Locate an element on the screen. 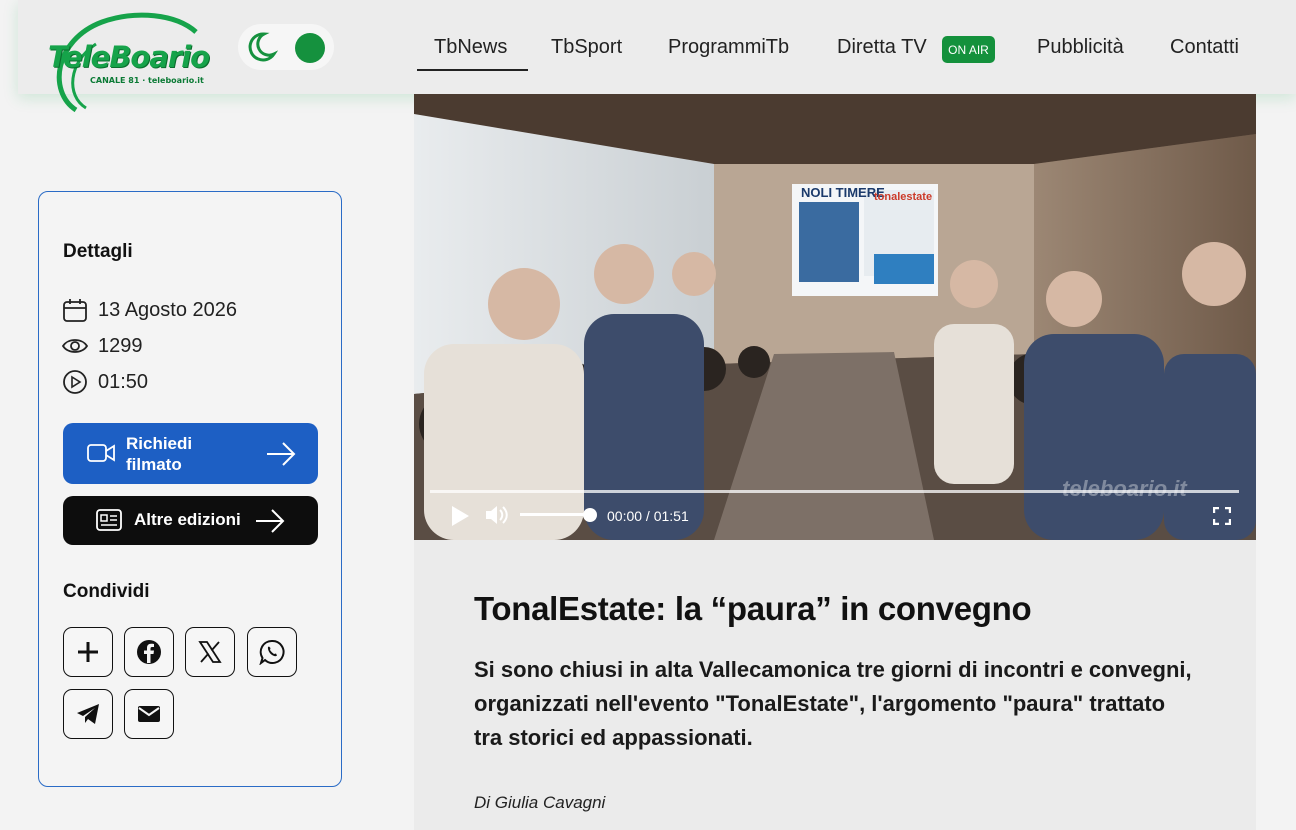 Image resolution: width=1296 pixels, height=830 pixels. telegram-icon is located at coordinates (88, 714).